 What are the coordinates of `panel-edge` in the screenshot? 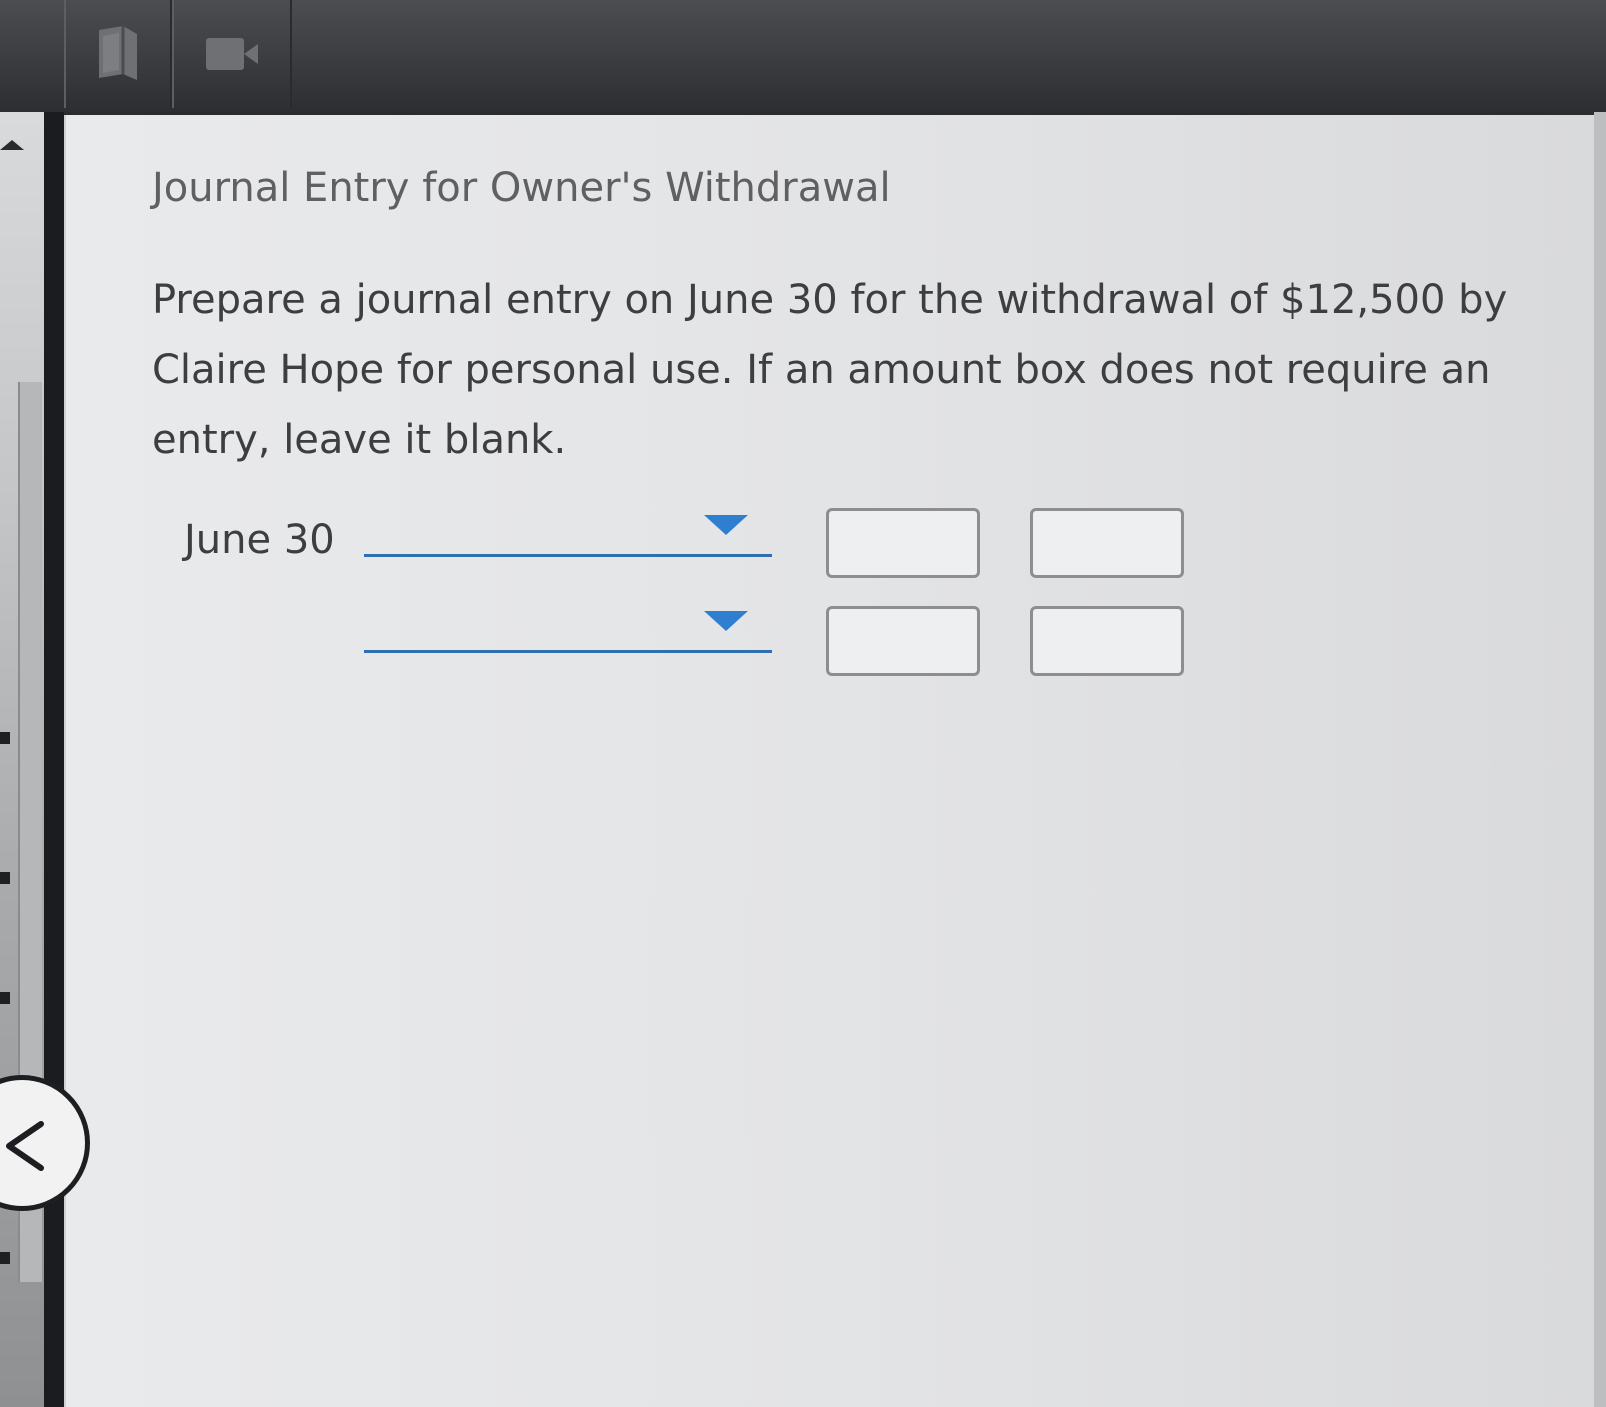 It's located at (1600, 759).